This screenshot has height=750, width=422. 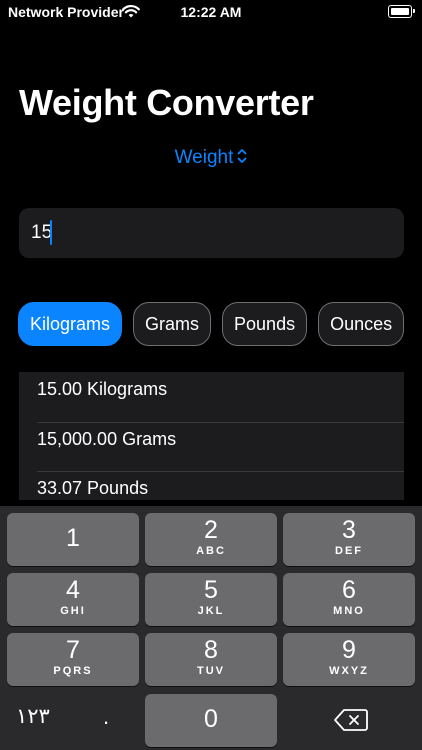 What do you see at coordinates (349, 551) in the screenshot?
I see `key-3-letters: DEF` at bounding box center [349, 551].